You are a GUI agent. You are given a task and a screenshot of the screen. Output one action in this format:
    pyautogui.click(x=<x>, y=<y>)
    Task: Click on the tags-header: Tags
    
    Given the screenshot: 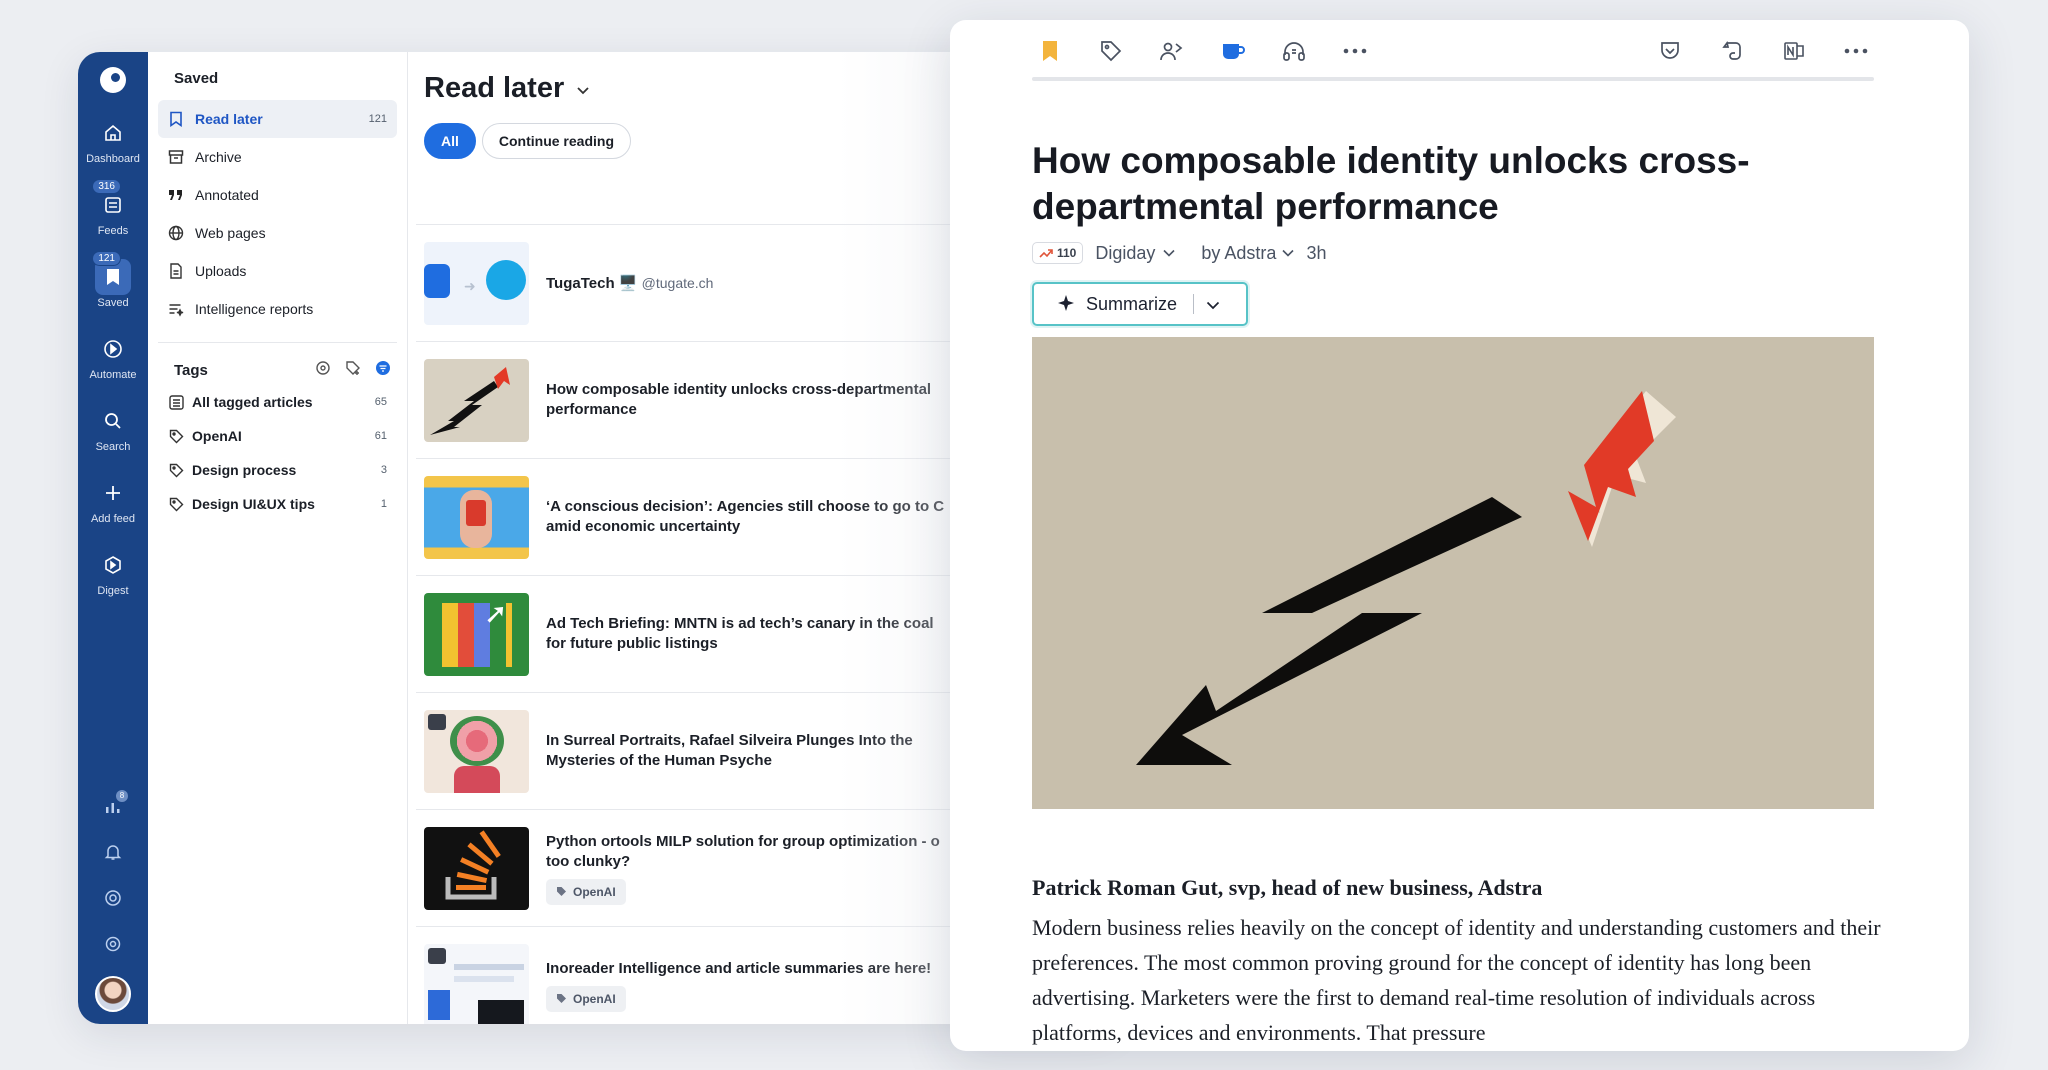 What is the action you would take?
    pyautogui.click(x=277, y=370)
    